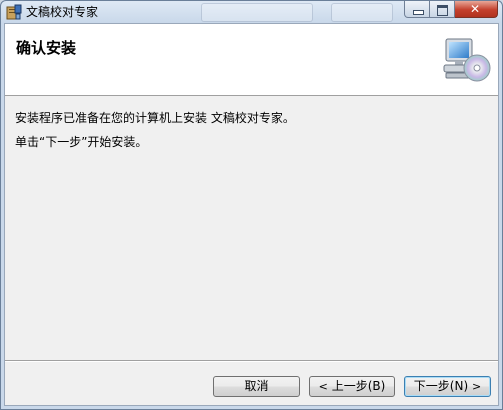  Describe the element at coordinates (358, 386) in the screenshot. I see `back-button-label: 上一步(B)` at that location.